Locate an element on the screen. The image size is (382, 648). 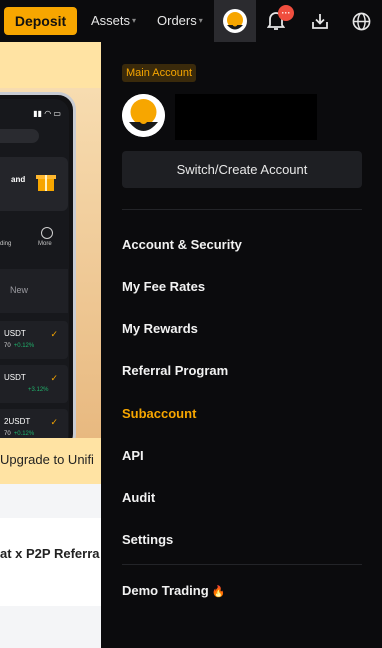
top-navigation-bar: Deposit Assets ▾ Orders ▾ ··· is located at coordinates (191, 21).